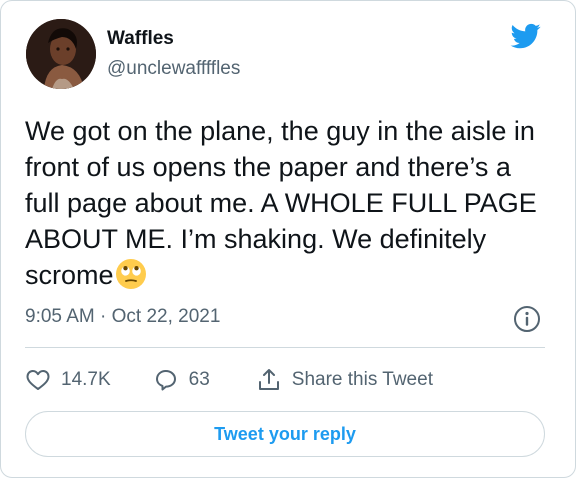 This screenshot has width=576, height=478. What do you see at coordinates (140, 39) in the screenshot?
I see `author-name: Waffles` at bounding box center [140, 39].